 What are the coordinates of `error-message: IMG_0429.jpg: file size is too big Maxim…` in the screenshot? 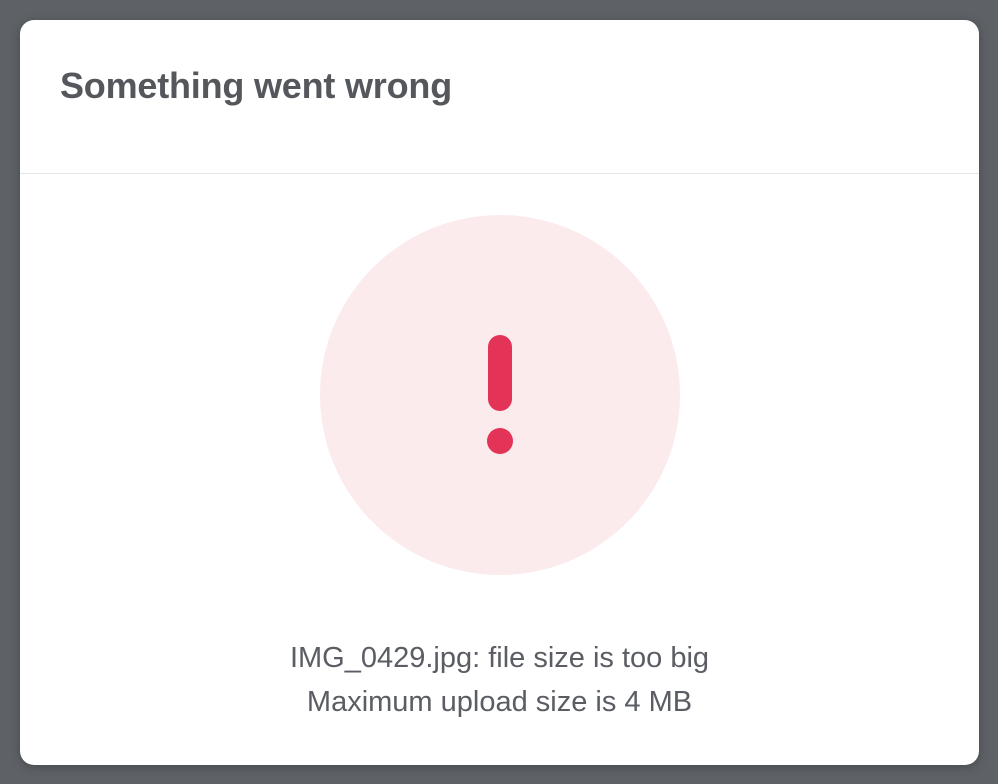 It's located at (499, 680).